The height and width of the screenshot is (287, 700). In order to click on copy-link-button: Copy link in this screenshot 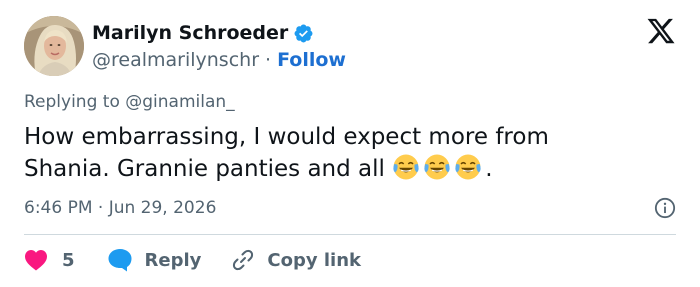, I will do `click(296, 260)`.